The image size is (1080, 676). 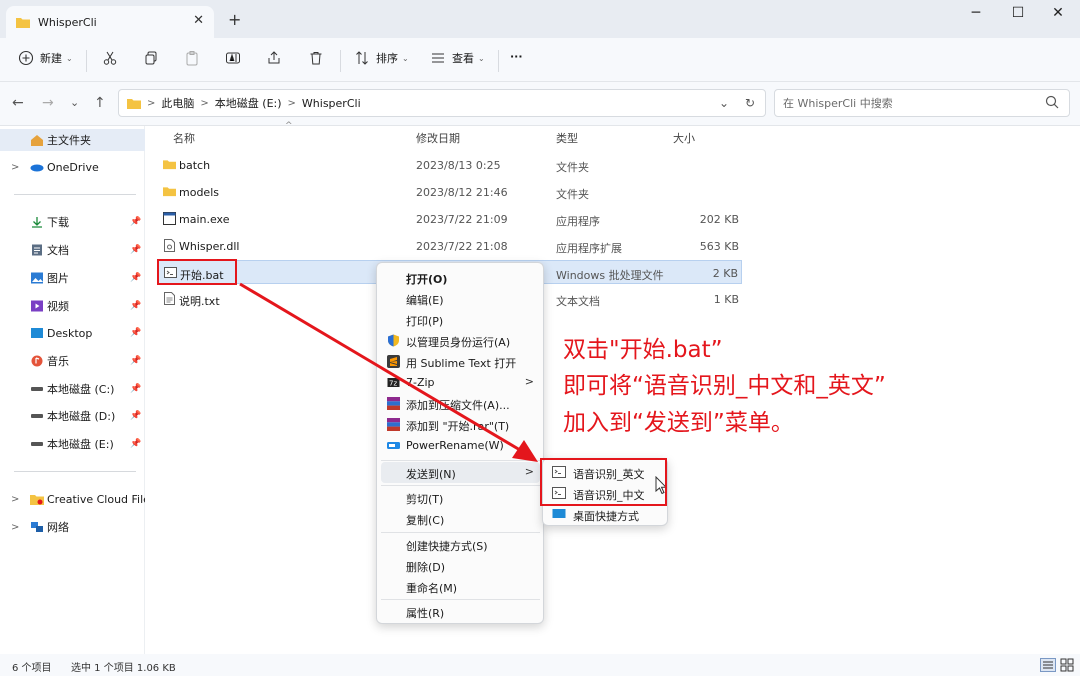 I want to click on annotation-line-3: 加入到“发送到”菜单。, so click(x=678, y=423).